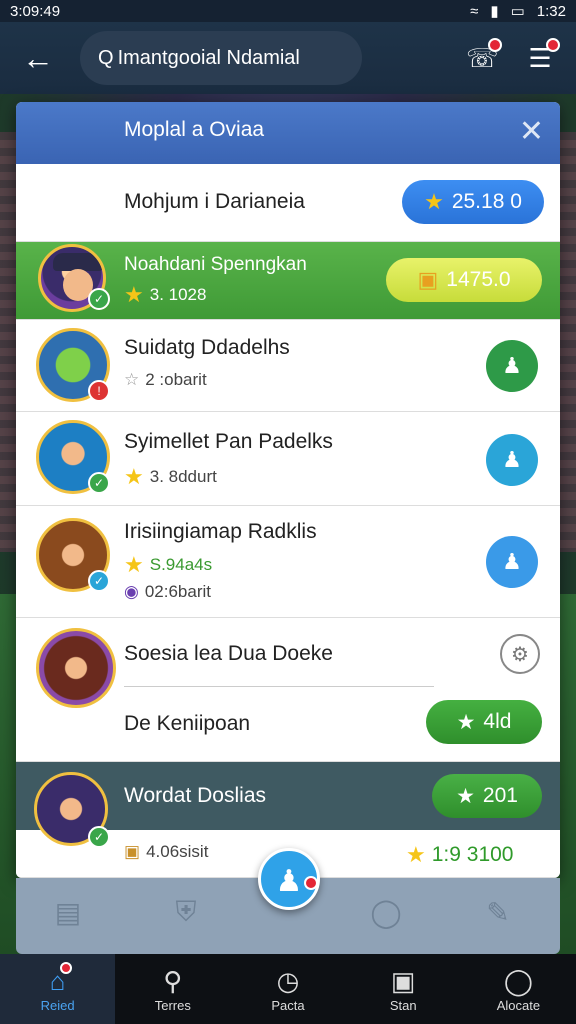  What do you see at coordinates (187, 723) in the screenshot?
I see `player-subtitle: De Keniipoan` at bounding box center [187, 723].